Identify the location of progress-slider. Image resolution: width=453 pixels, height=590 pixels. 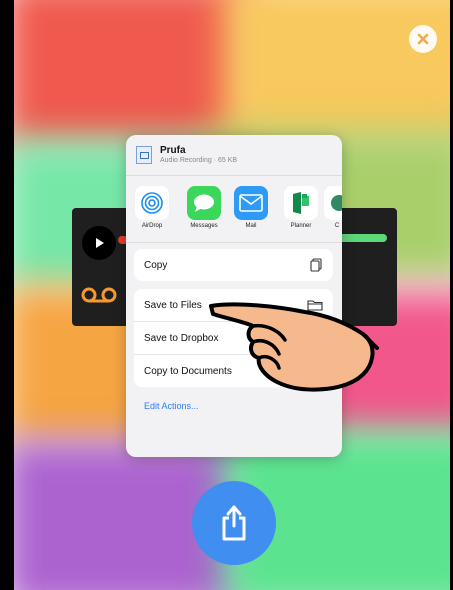
(361, 238).